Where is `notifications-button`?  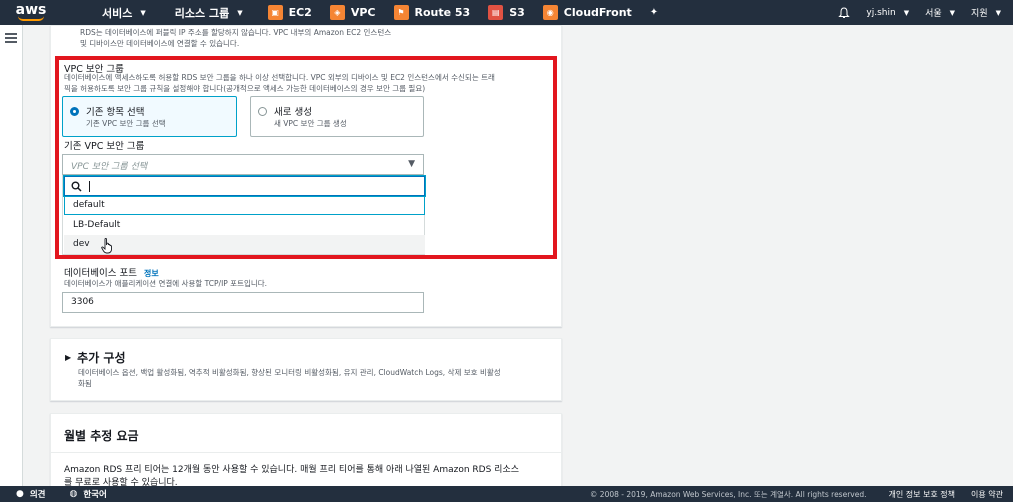 notifications-button is located at coordinates (844, 12).